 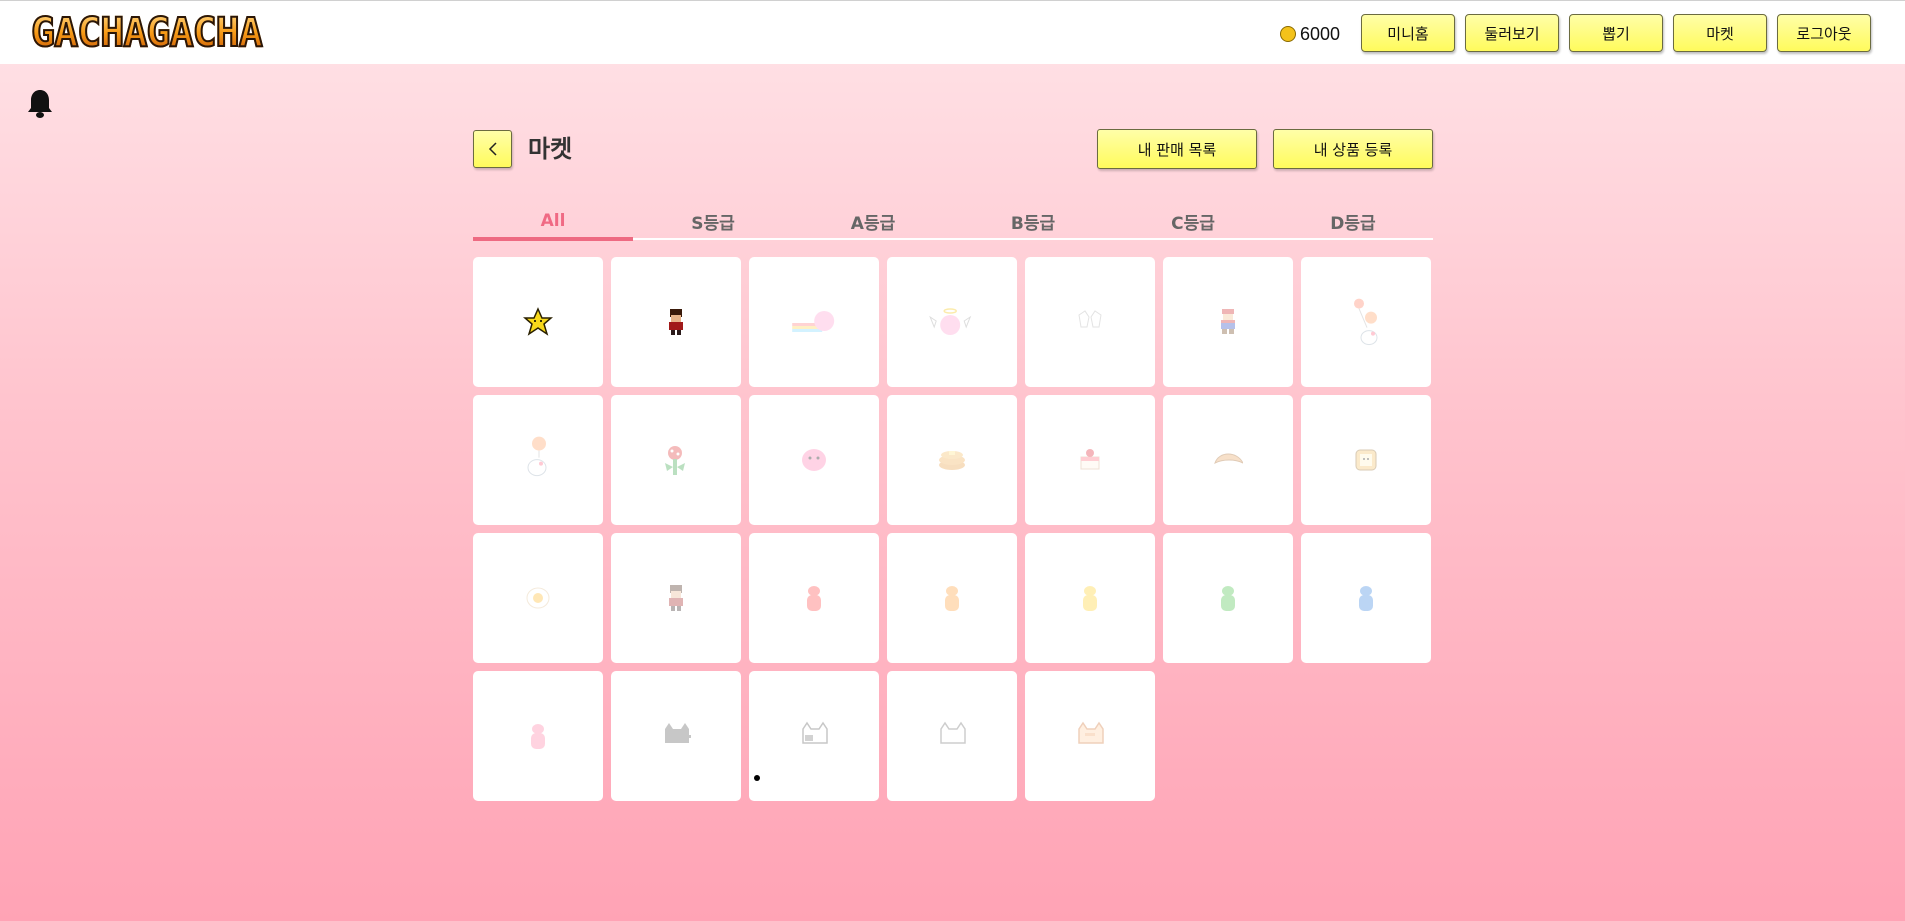 I want to click on toast-icon, so click(x=1366, y=460).